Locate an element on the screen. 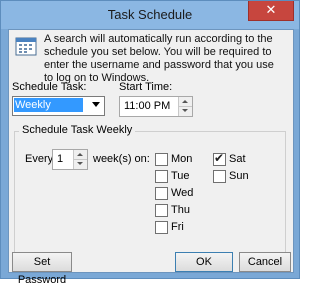 Image resolution: width=320 pixels, height=289 pixels. day-label-sat: Sat is located at coordinates (237, 159).